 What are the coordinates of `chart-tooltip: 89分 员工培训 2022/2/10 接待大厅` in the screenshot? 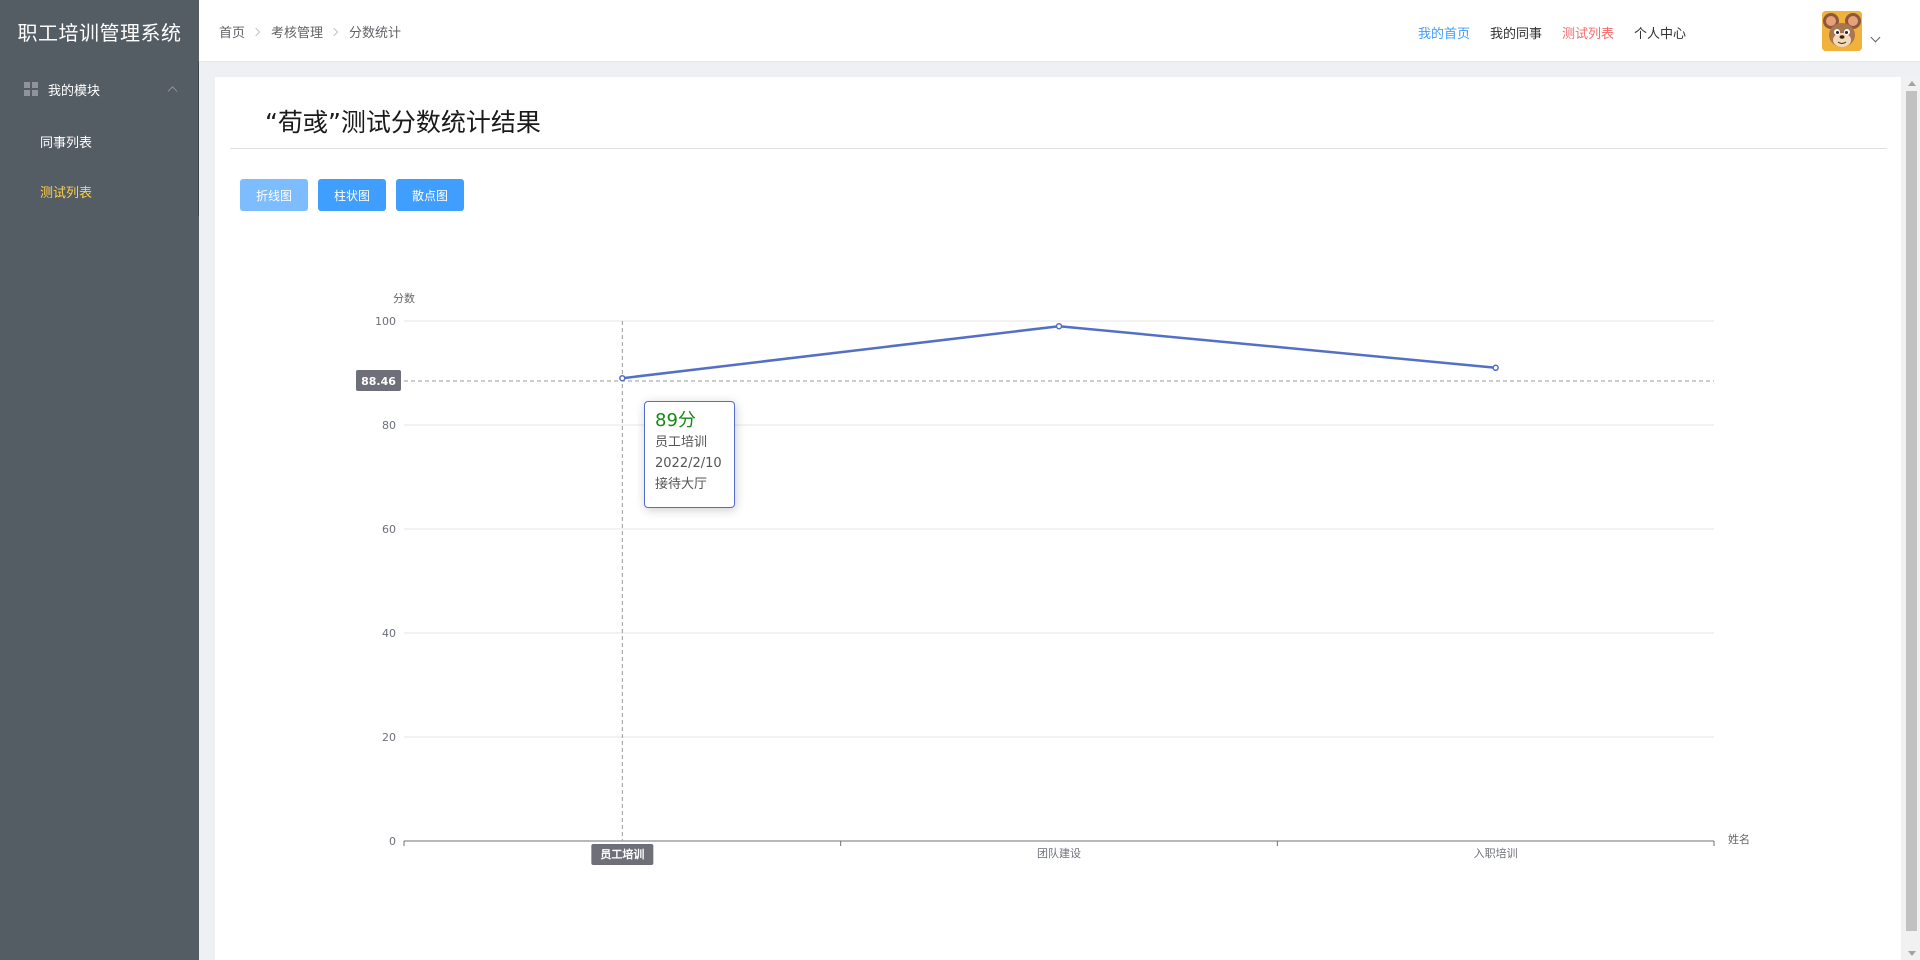 It's located at (689, 454).